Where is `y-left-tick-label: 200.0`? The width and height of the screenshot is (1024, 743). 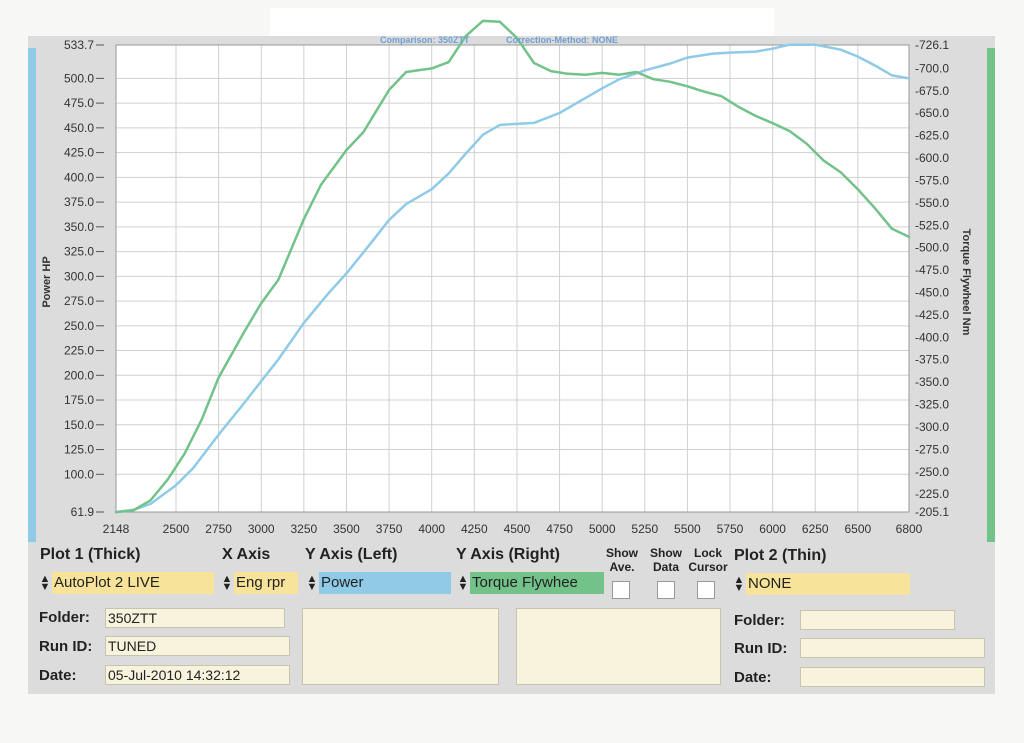
y-left-tick-label: 200.0 is located at coordinates (79, 375).